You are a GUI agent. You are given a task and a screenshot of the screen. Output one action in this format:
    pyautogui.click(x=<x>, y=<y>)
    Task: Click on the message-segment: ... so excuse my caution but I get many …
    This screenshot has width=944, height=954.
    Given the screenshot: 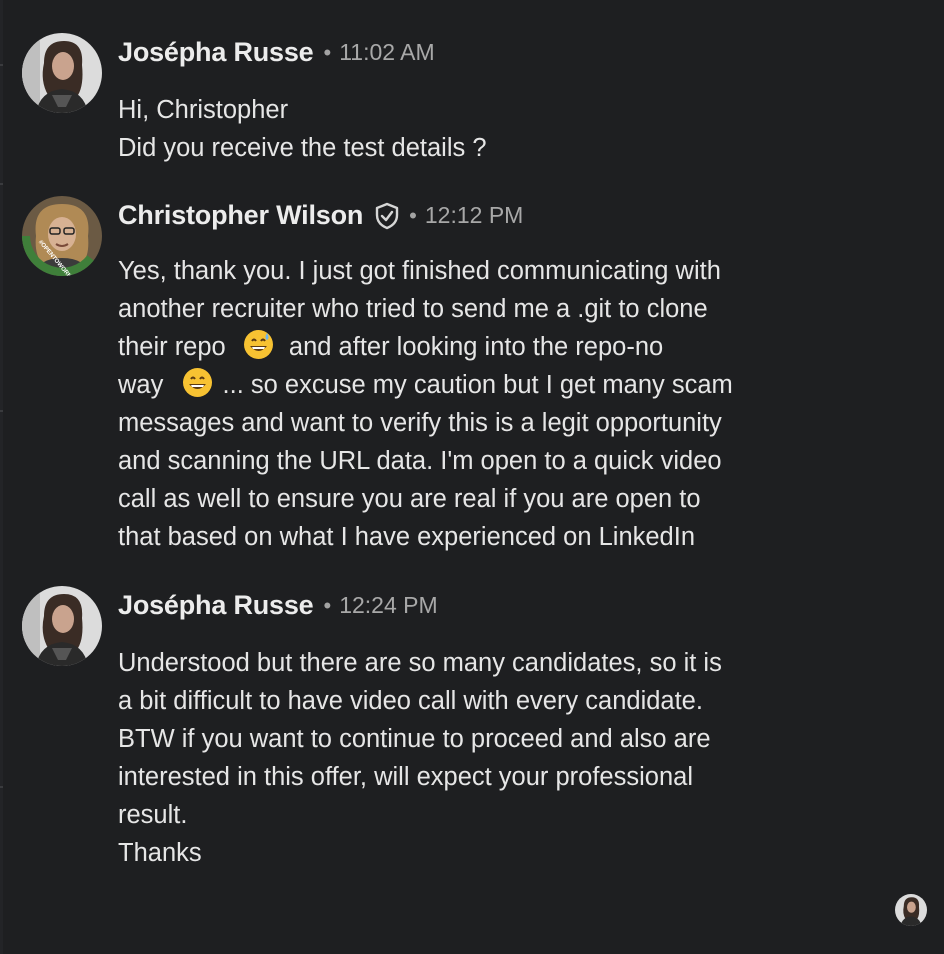 What is the action you would take?
    pyautogui.click(x=477, y=385)
    